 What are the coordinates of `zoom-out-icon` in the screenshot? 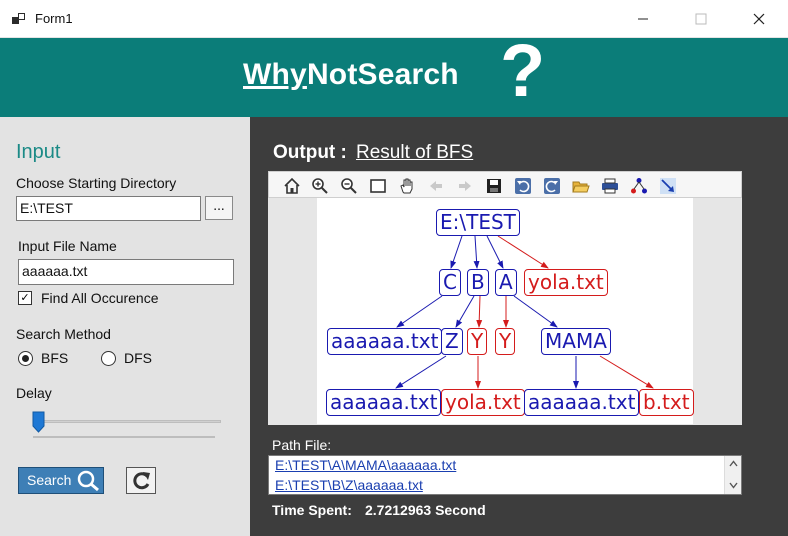 It's located at (349, 186).